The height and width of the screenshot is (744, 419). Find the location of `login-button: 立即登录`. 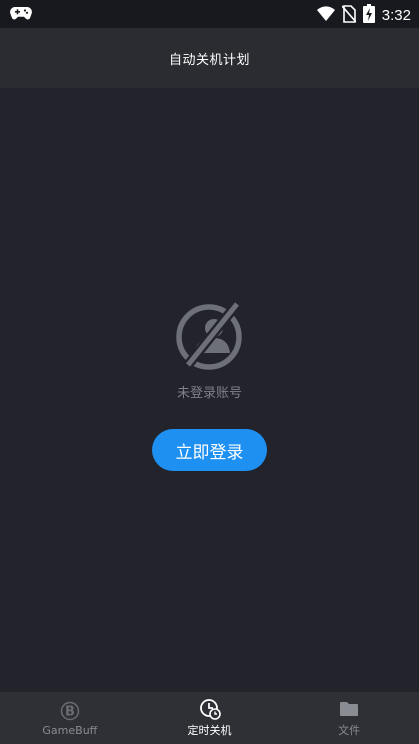

login-button: 立即登录 is located at coordinates (209, 450).